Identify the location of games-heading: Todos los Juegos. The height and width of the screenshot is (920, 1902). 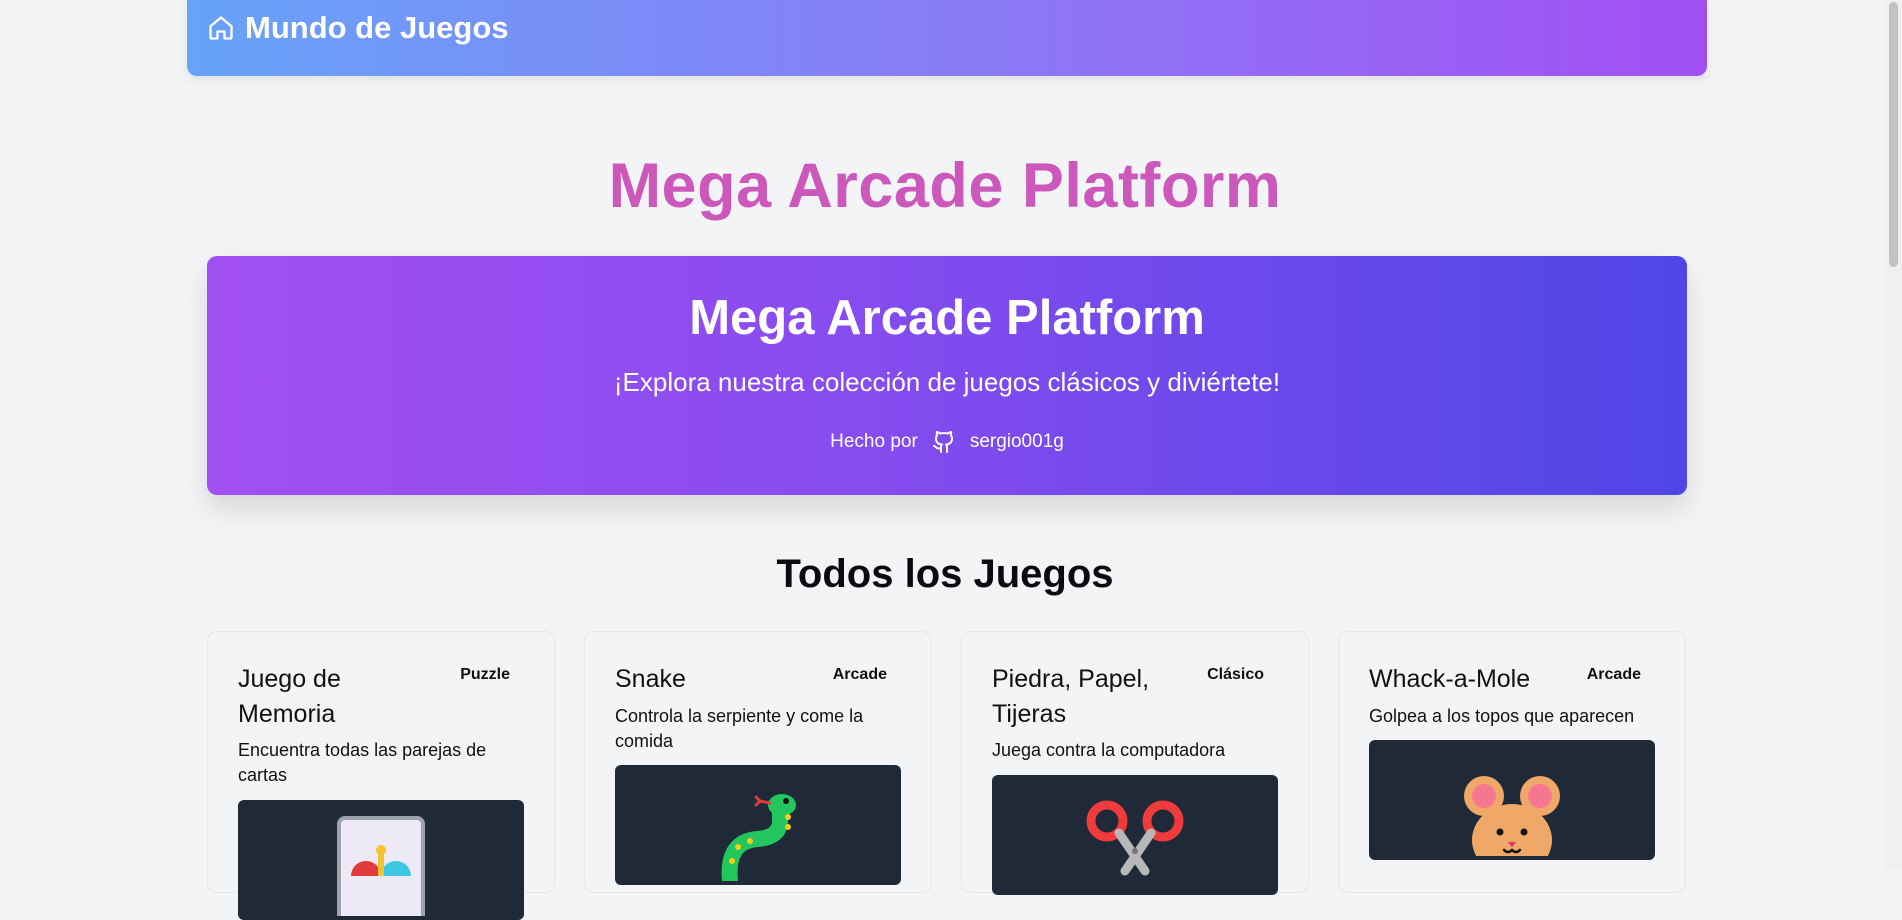
(945, 574).